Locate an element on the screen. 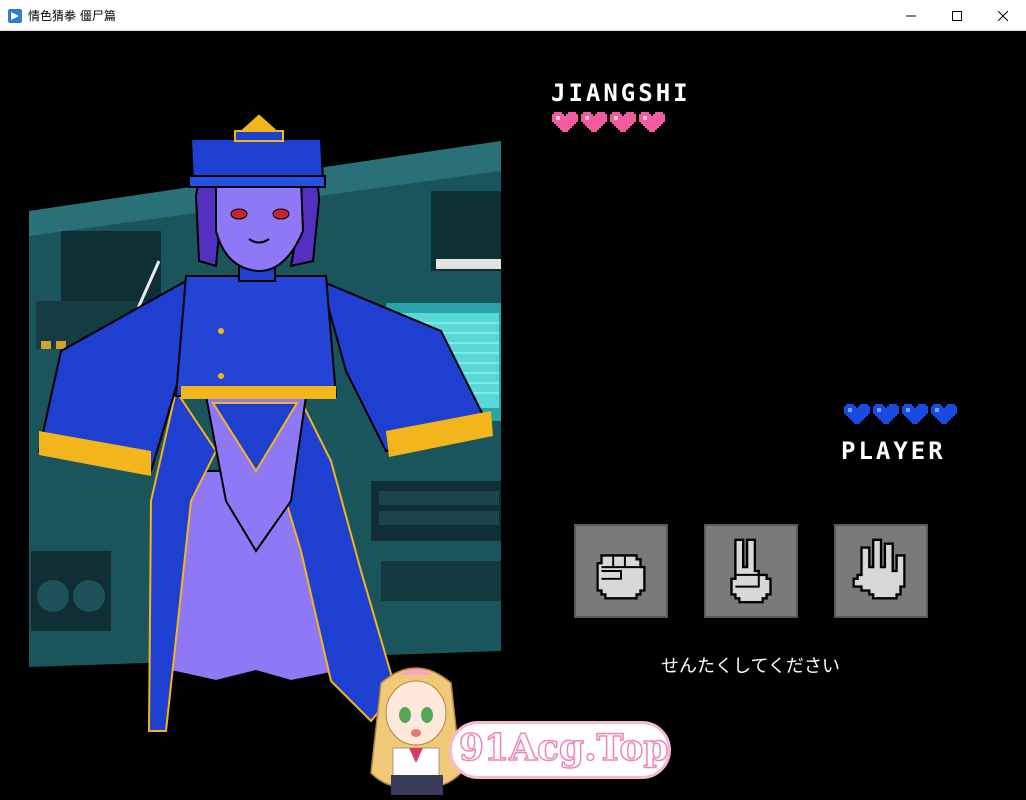 Image resolution: width=1026 pixels, height=800 pixels. maximize-icon is located at coordinates (957, 15).